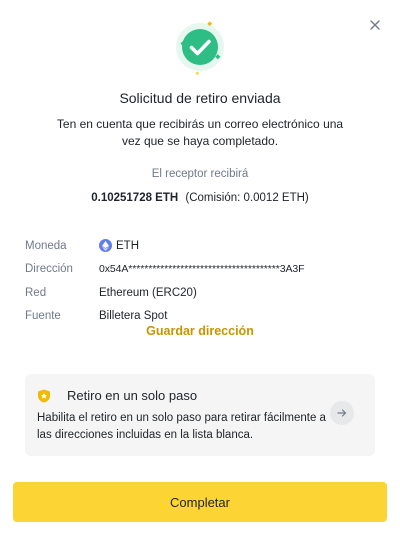 This screenshot has width=400, height=536. I want to click on arrow-right-icon, so click(342, 413).